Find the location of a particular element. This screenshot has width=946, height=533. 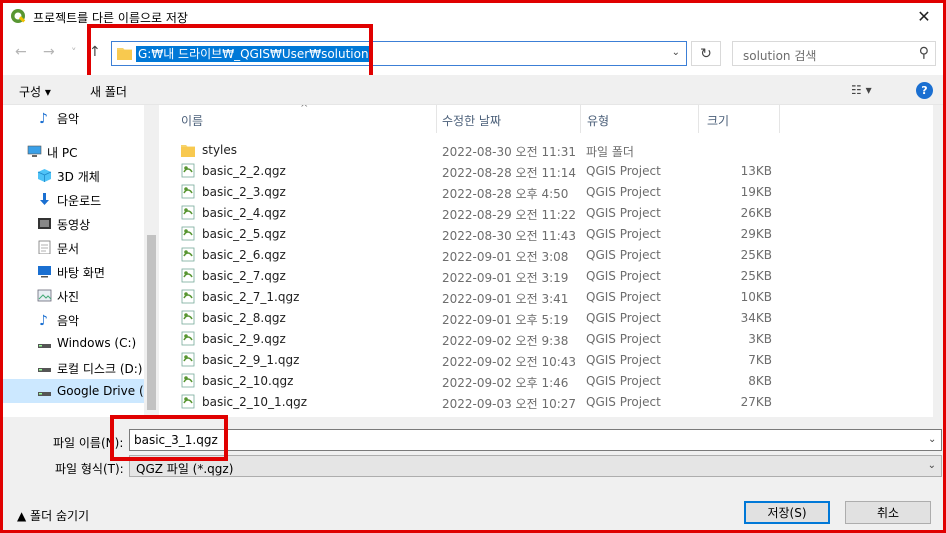

column-date: 수정한 날짜 is located at coordinates (471, 120).